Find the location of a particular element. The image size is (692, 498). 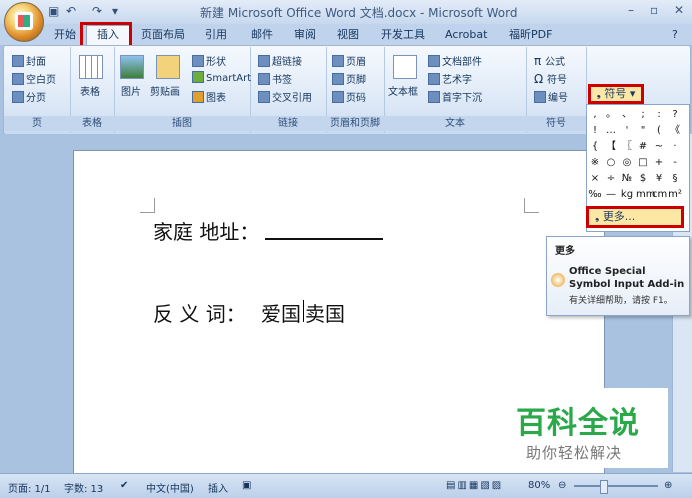

symbol-cell: # is located at coordinates (643, 147).